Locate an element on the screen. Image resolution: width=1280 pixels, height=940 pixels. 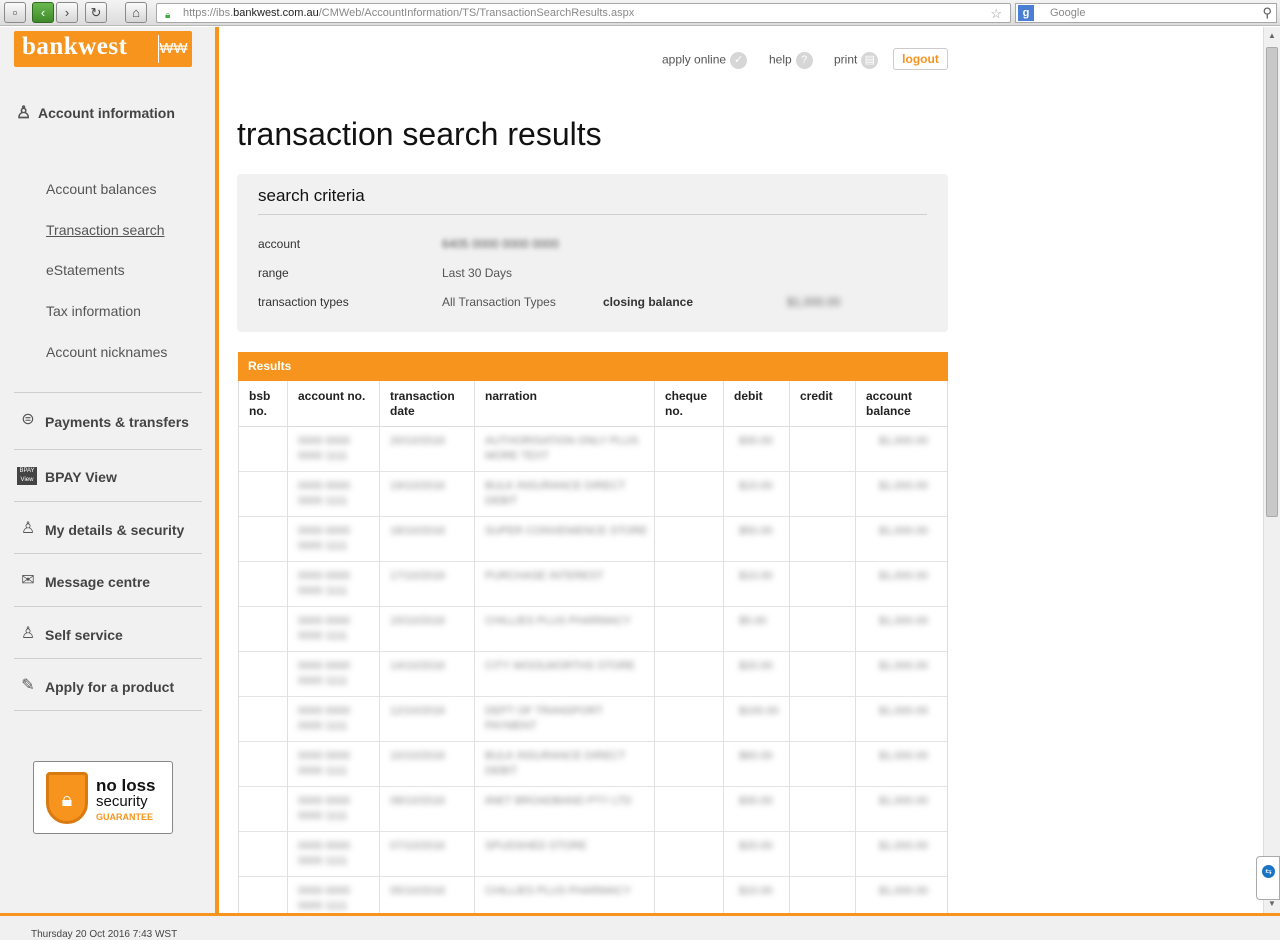
col-account-balance: account balance is located at coordinates (901, 404).